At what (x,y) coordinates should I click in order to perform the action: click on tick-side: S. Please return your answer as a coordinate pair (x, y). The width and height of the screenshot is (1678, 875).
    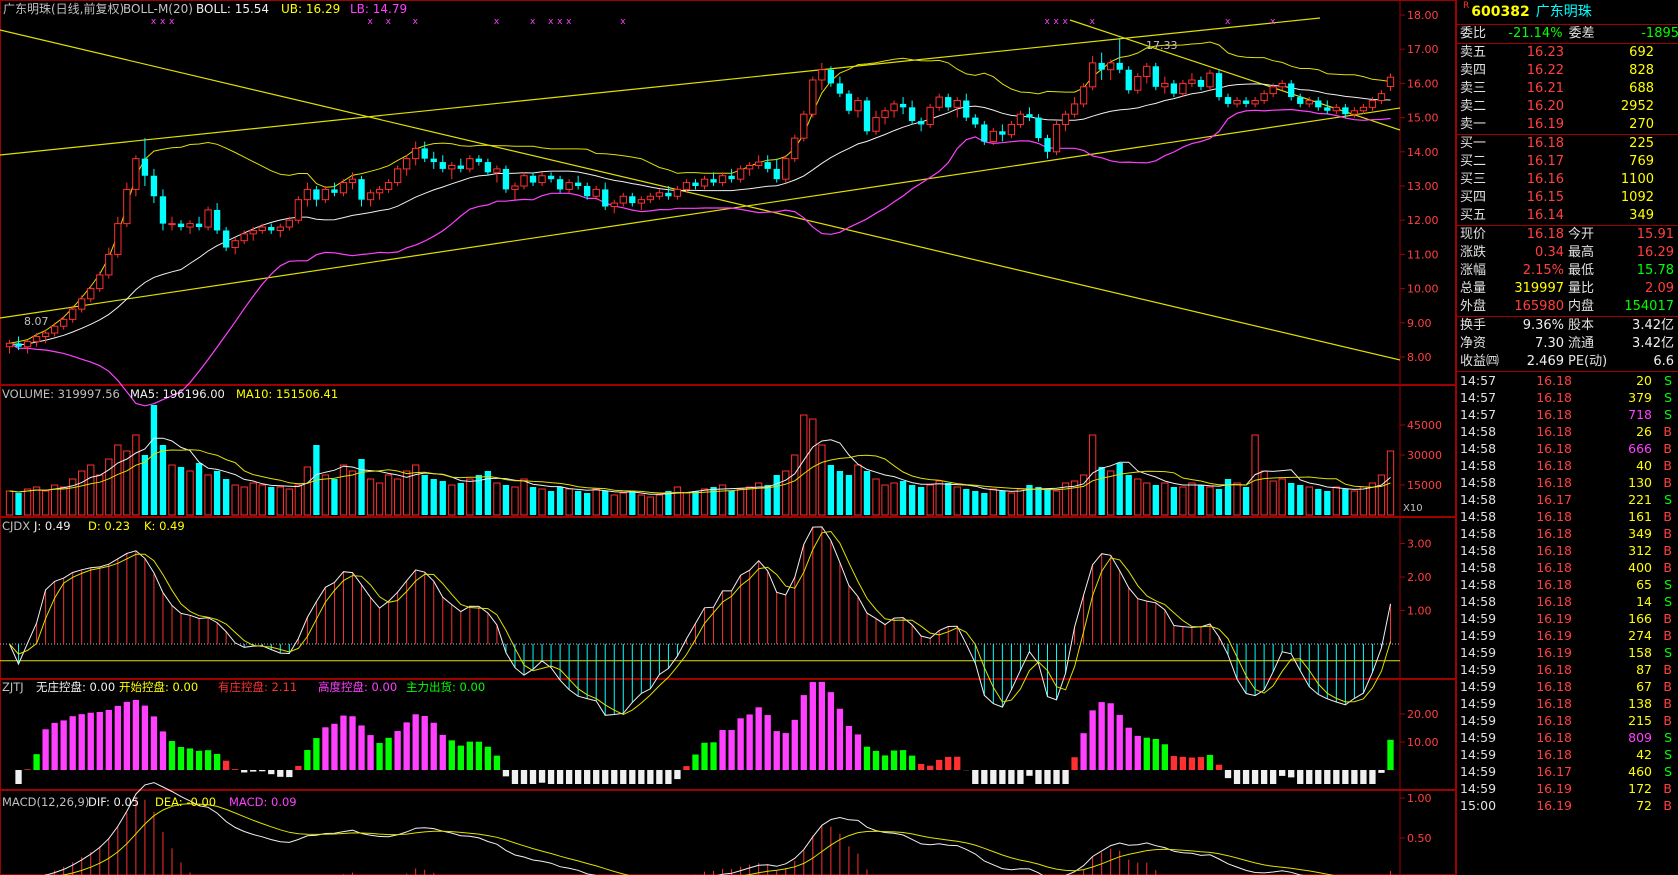
    Looking at the image, I should click on (1668, 601).